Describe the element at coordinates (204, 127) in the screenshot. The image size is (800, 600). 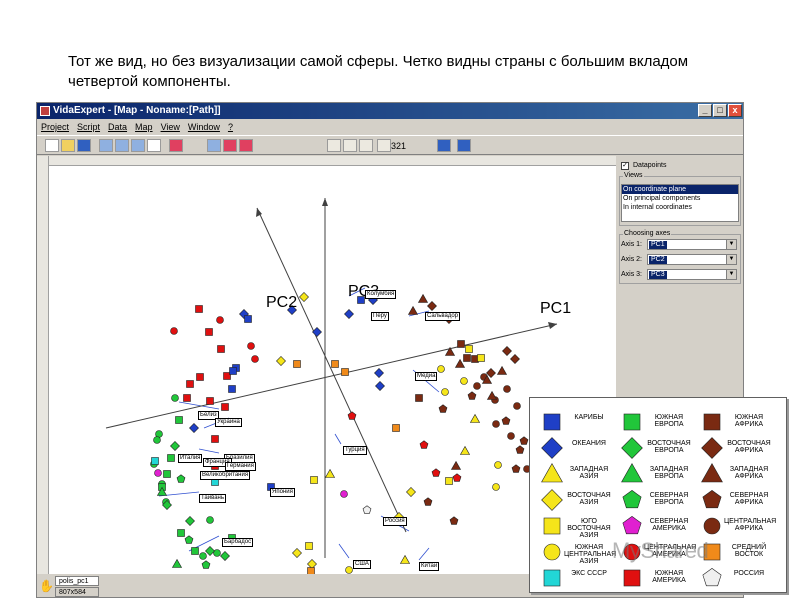
I see `menu-window: Window` at that location.